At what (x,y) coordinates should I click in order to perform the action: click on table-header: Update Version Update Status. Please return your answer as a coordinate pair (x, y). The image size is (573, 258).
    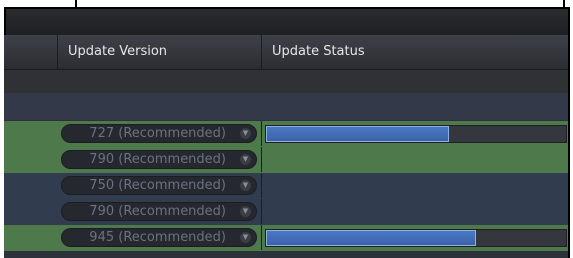
    Looking at the image, I should click on (287, 52).